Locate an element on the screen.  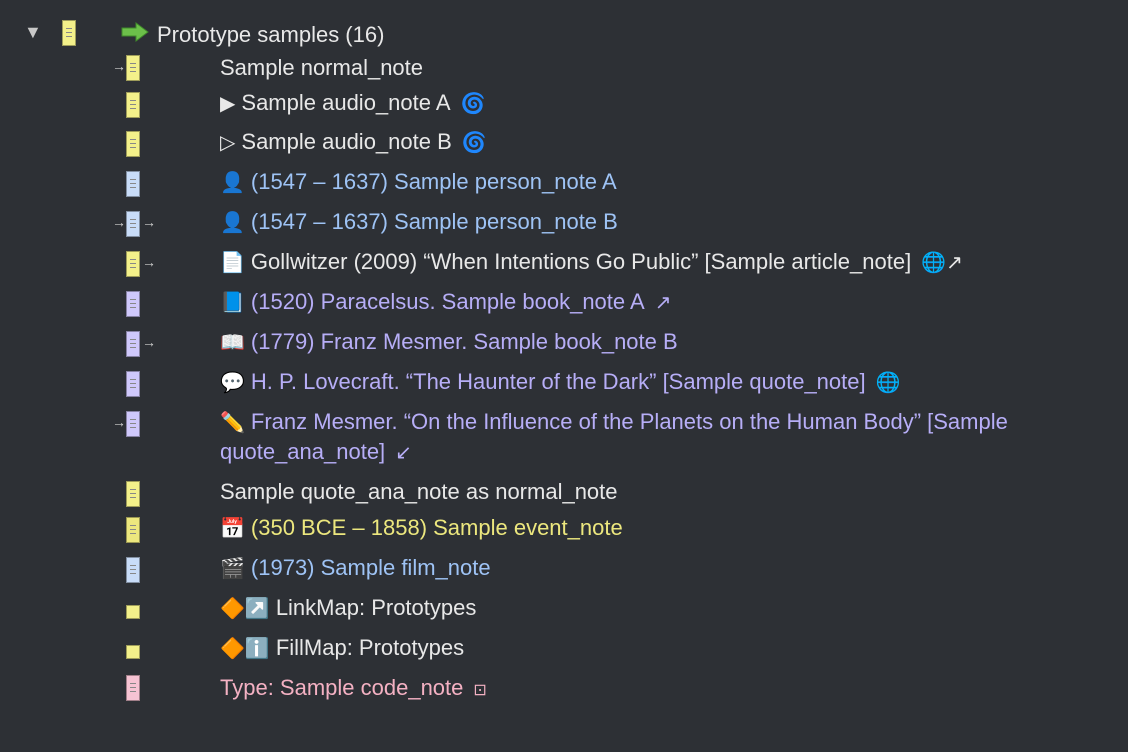
note-title: 👤 (1547 – 1637) Sample person_note B is located at coordinates (419, 222).